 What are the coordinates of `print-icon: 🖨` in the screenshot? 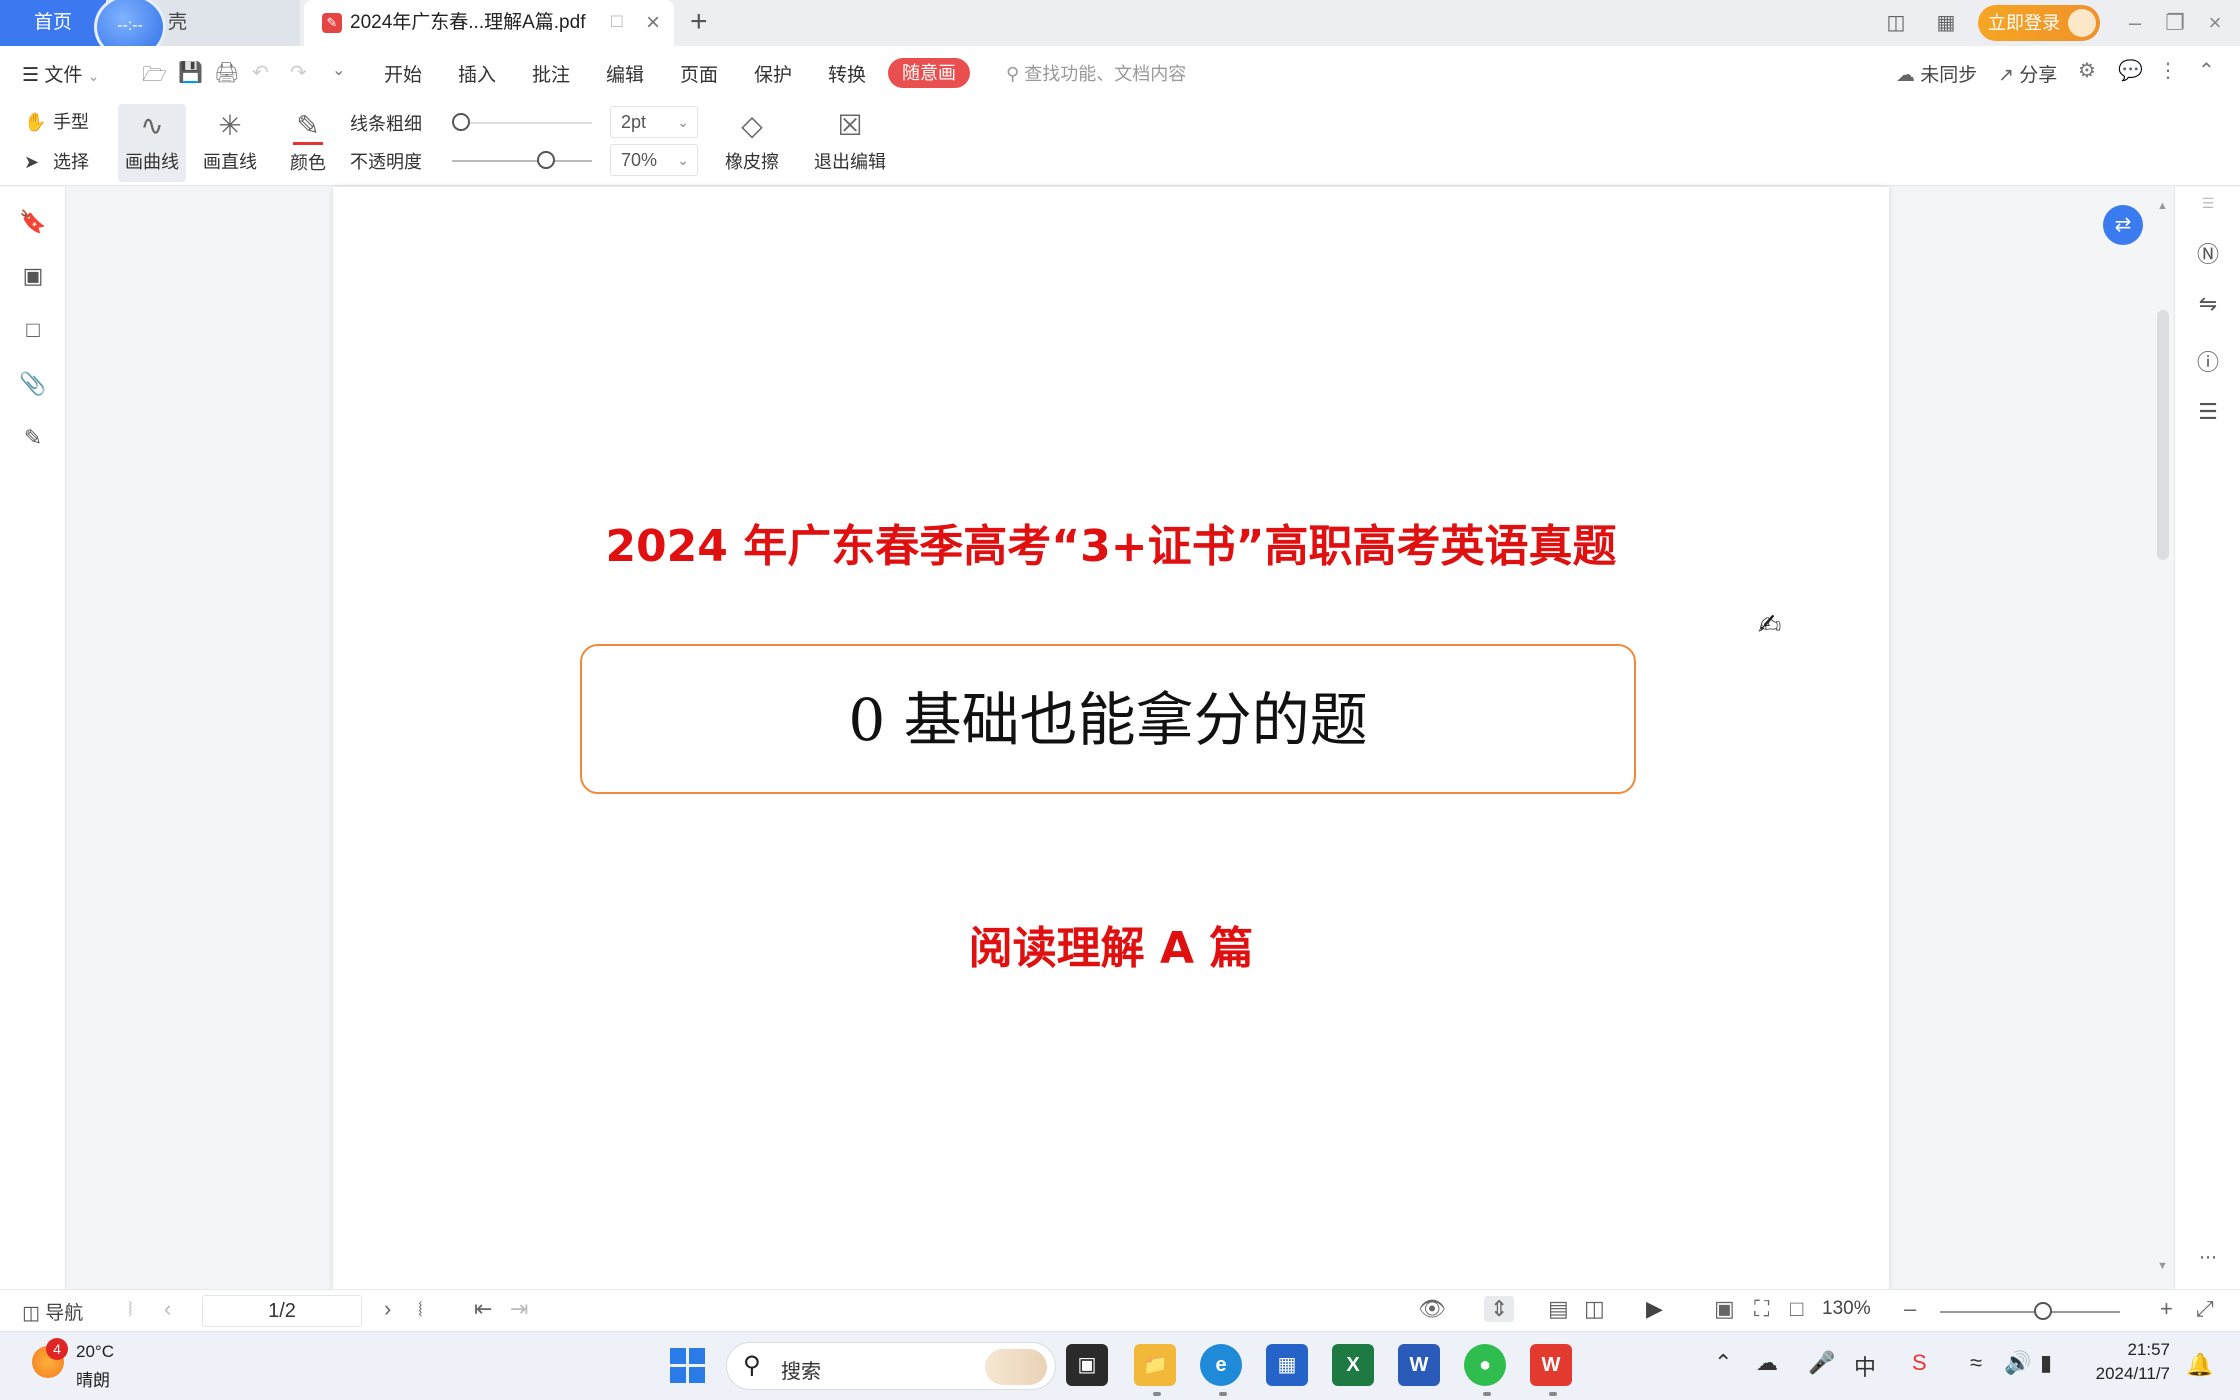 It's located at (226, 72).